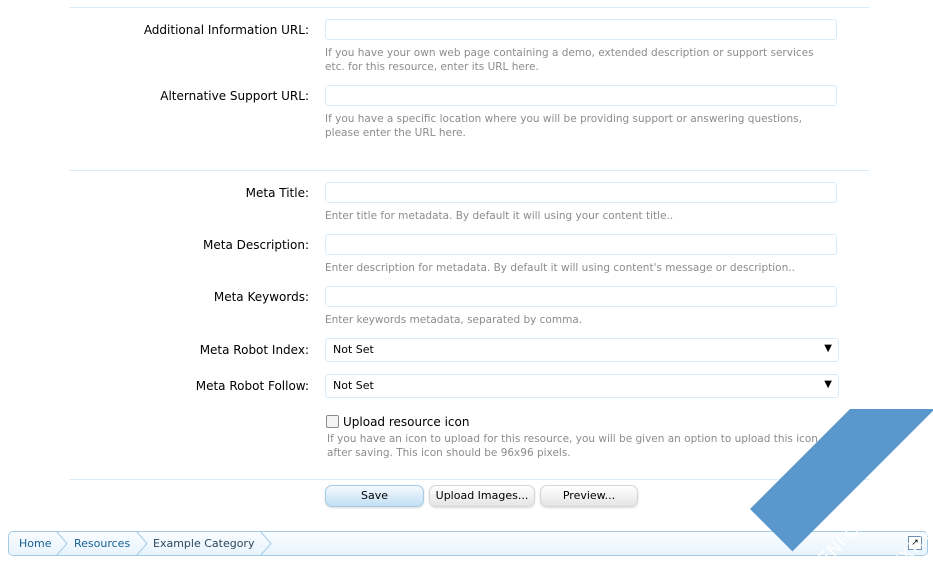  Describe the element at coordinates (256, 245) in the screenshot. I see `meta-description-label: Meta Description:` at that location.